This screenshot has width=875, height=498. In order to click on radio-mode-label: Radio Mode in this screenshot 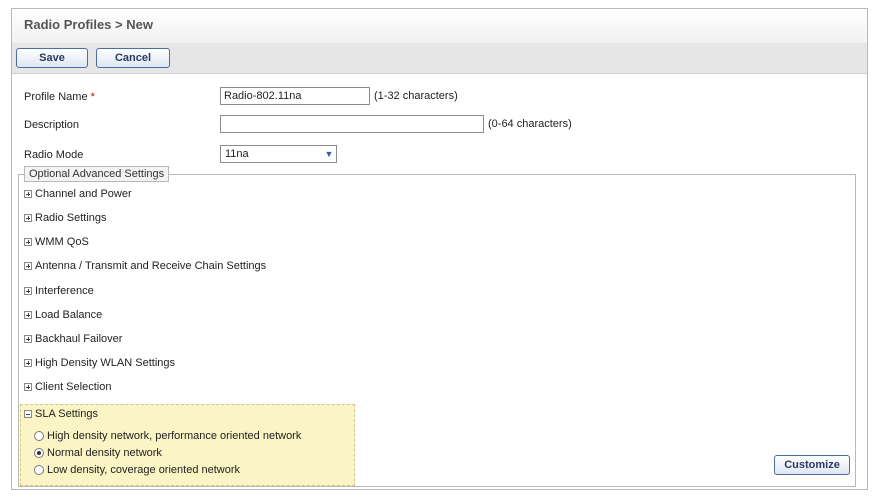, I will do `click(54, 155)`.